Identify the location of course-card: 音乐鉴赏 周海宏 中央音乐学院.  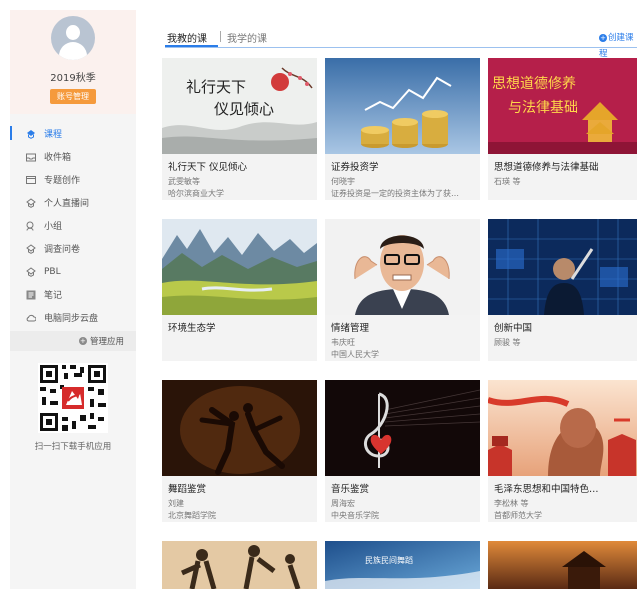
(402, 451).